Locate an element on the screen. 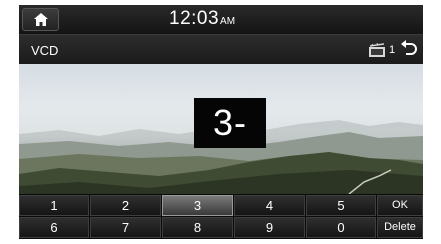  clock-time: 12:03 is located at coordinates (194, 18).